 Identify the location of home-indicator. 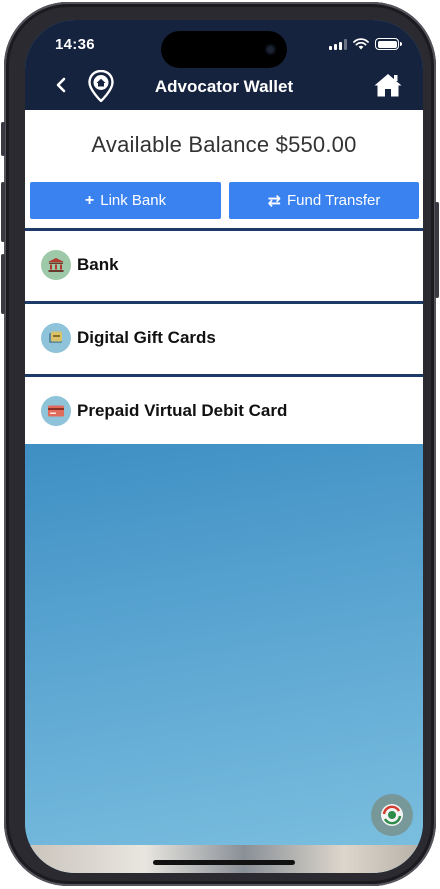
(224, 862).